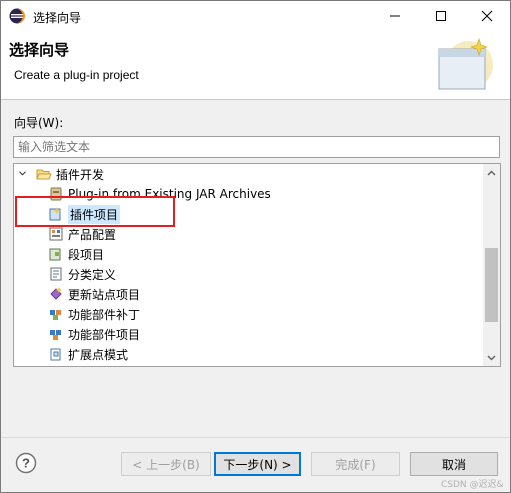 This screenshot has width=511, height=493. I want to click on tree-item: 分类定义, so click(82, 274).